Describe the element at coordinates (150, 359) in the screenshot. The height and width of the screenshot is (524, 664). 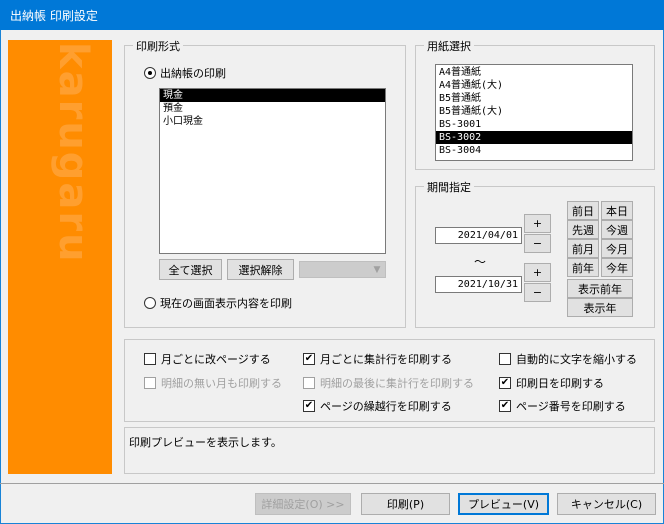
I see `option-page-break-monthly-box` at that location.